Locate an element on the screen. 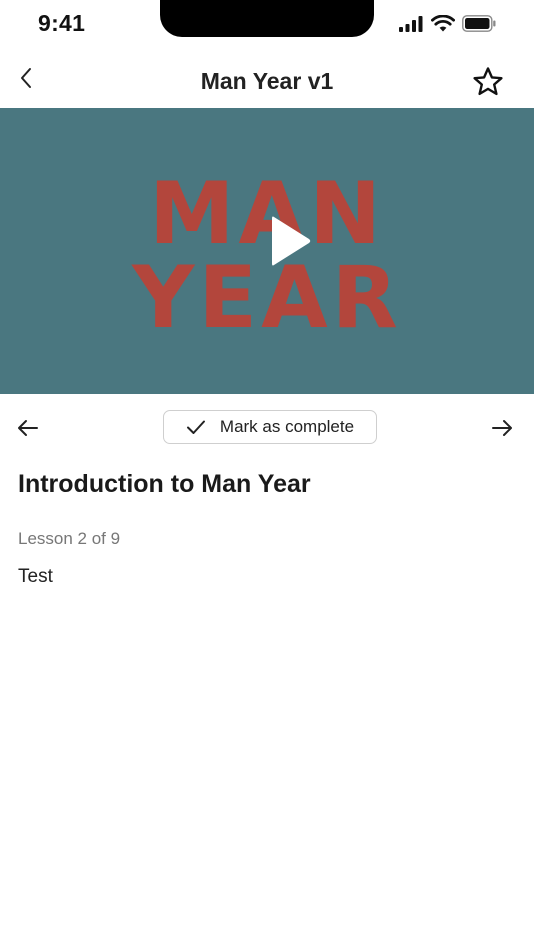  status-bar: 9:41 is located at coordinates (267, 25).